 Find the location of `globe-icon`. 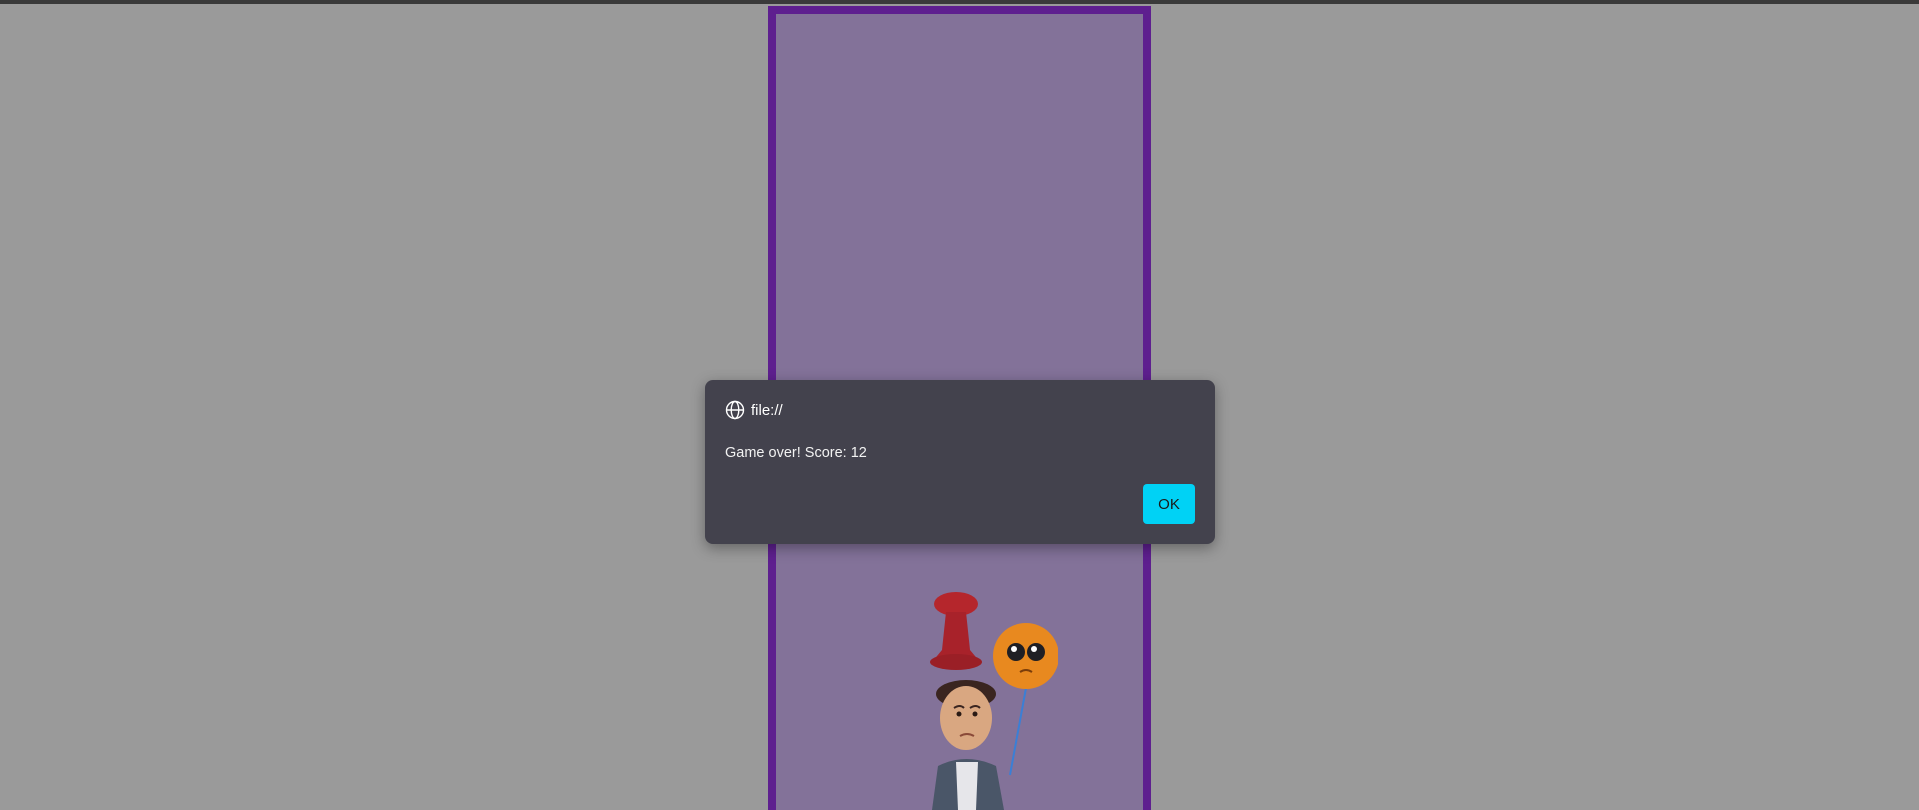

globe-icon is located at coordinates (735, 410).